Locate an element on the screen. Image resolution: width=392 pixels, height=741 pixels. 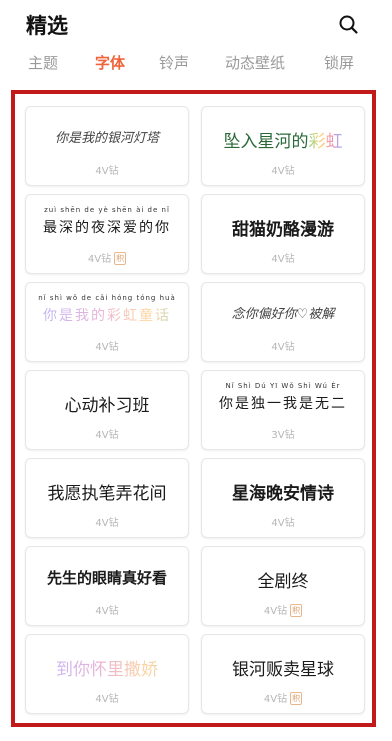
font-preview: 心动补习班 is located at coordinates (107, 406).